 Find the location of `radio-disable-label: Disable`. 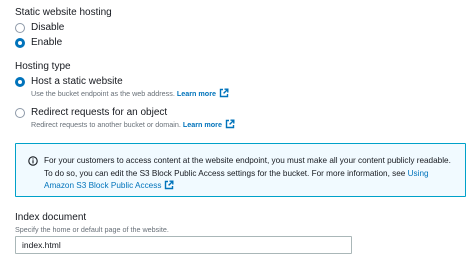

radio-disable-label: Disable is located at coordinates (48, 27).